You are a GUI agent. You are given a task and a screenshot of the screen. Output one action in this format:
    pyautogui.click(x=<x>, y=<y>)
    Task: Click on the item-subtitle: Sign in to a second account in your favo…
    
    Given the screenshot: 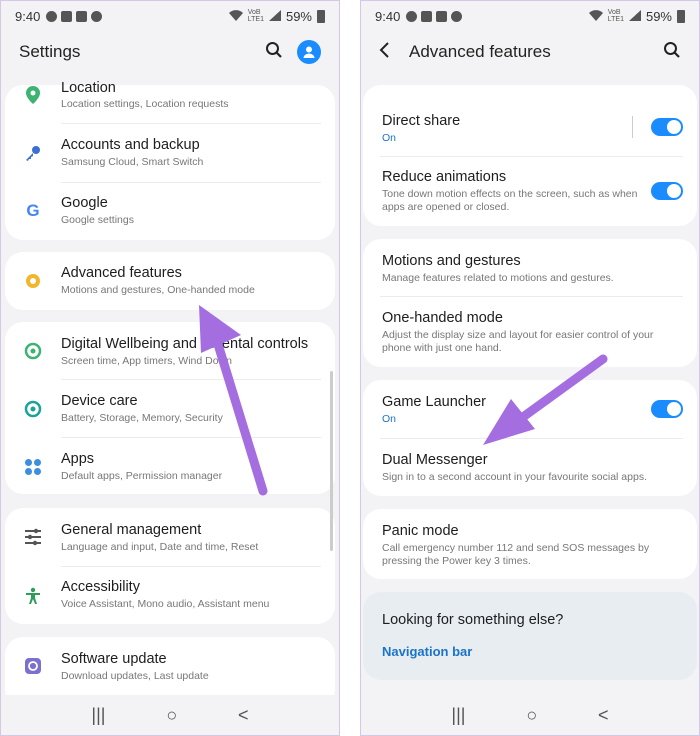 What is the action you would take?
    pyautogui.click(x=514, y=477)
    